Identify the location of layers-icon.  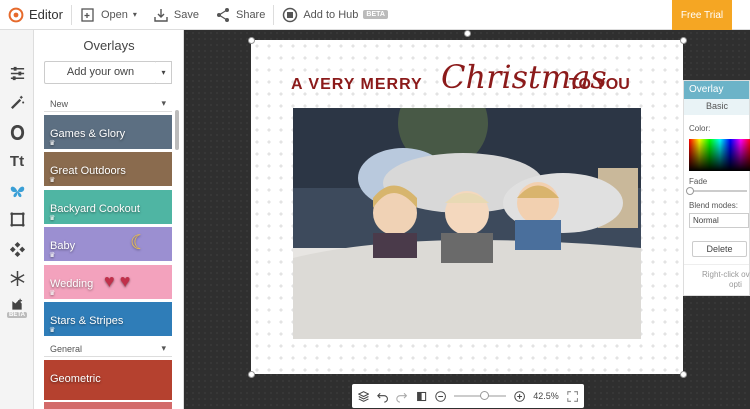
(364, 396).